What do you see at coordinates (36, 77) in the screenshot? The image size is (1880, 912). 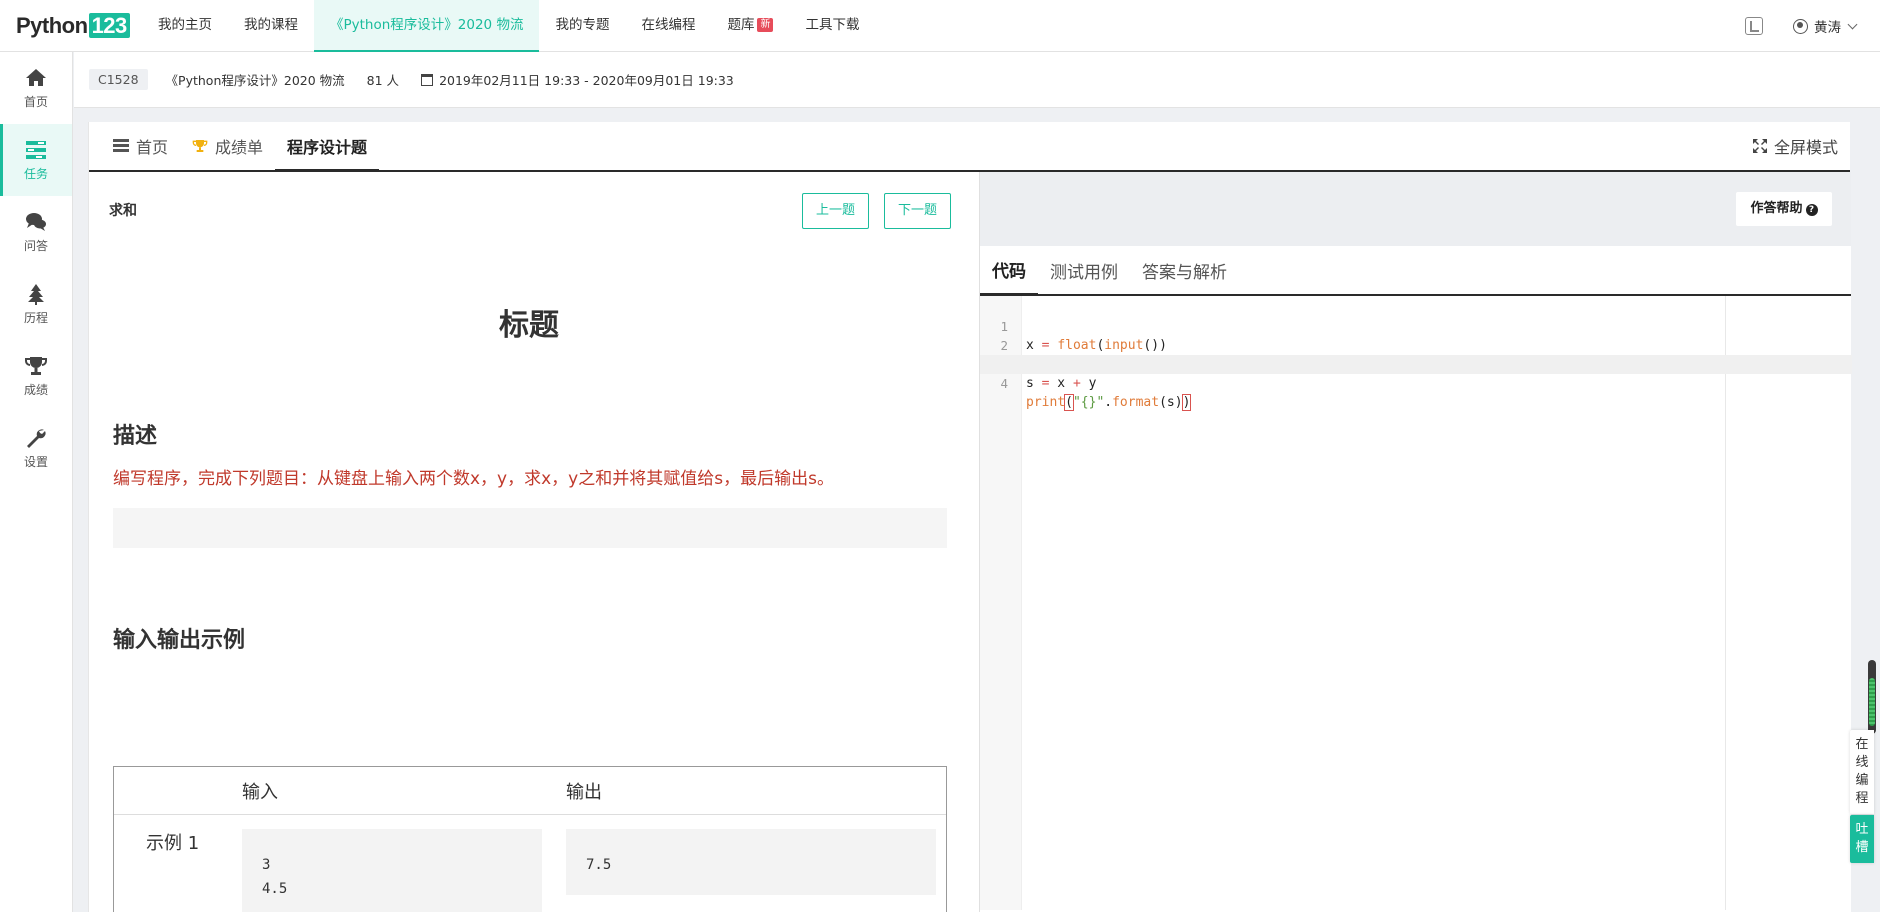 I see `home-icon` at bounding box center [36, 77].